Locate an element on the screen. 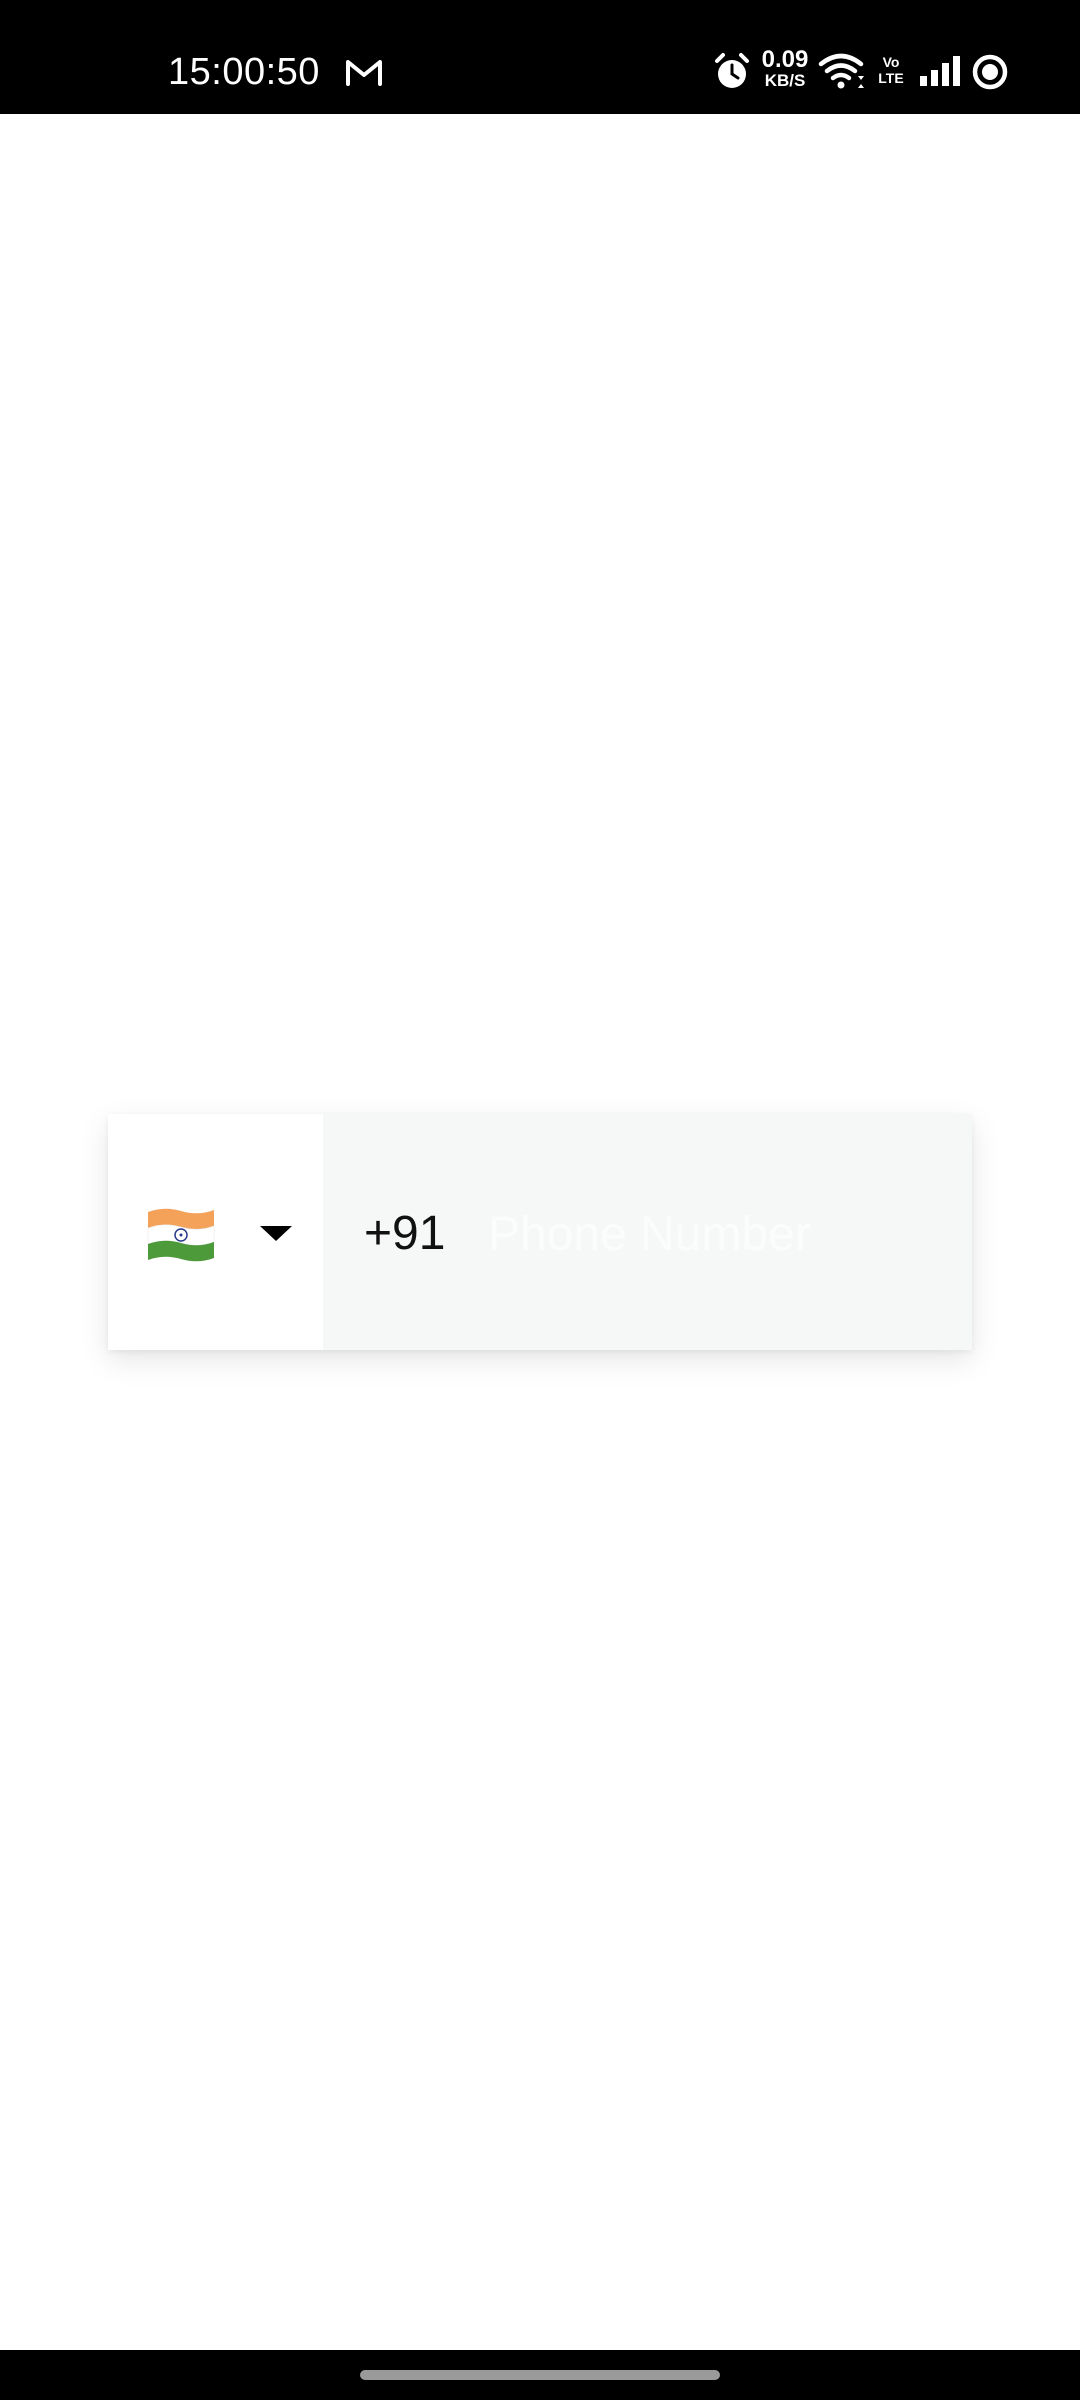 Image resolution: width=1080 pixels, height=2400 pixels. volte-top: Vo is located at coordinates (891, 62).